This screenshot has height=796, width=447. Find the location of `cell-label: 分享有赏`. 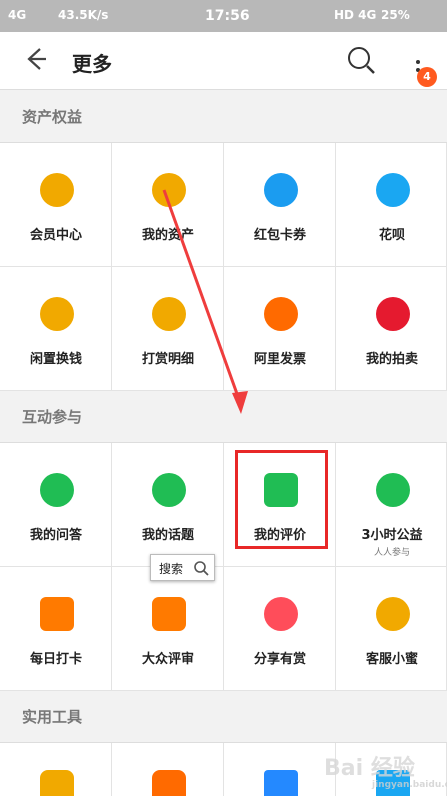

cell-label: 分享有赏 is located at coordinates (279, 659).